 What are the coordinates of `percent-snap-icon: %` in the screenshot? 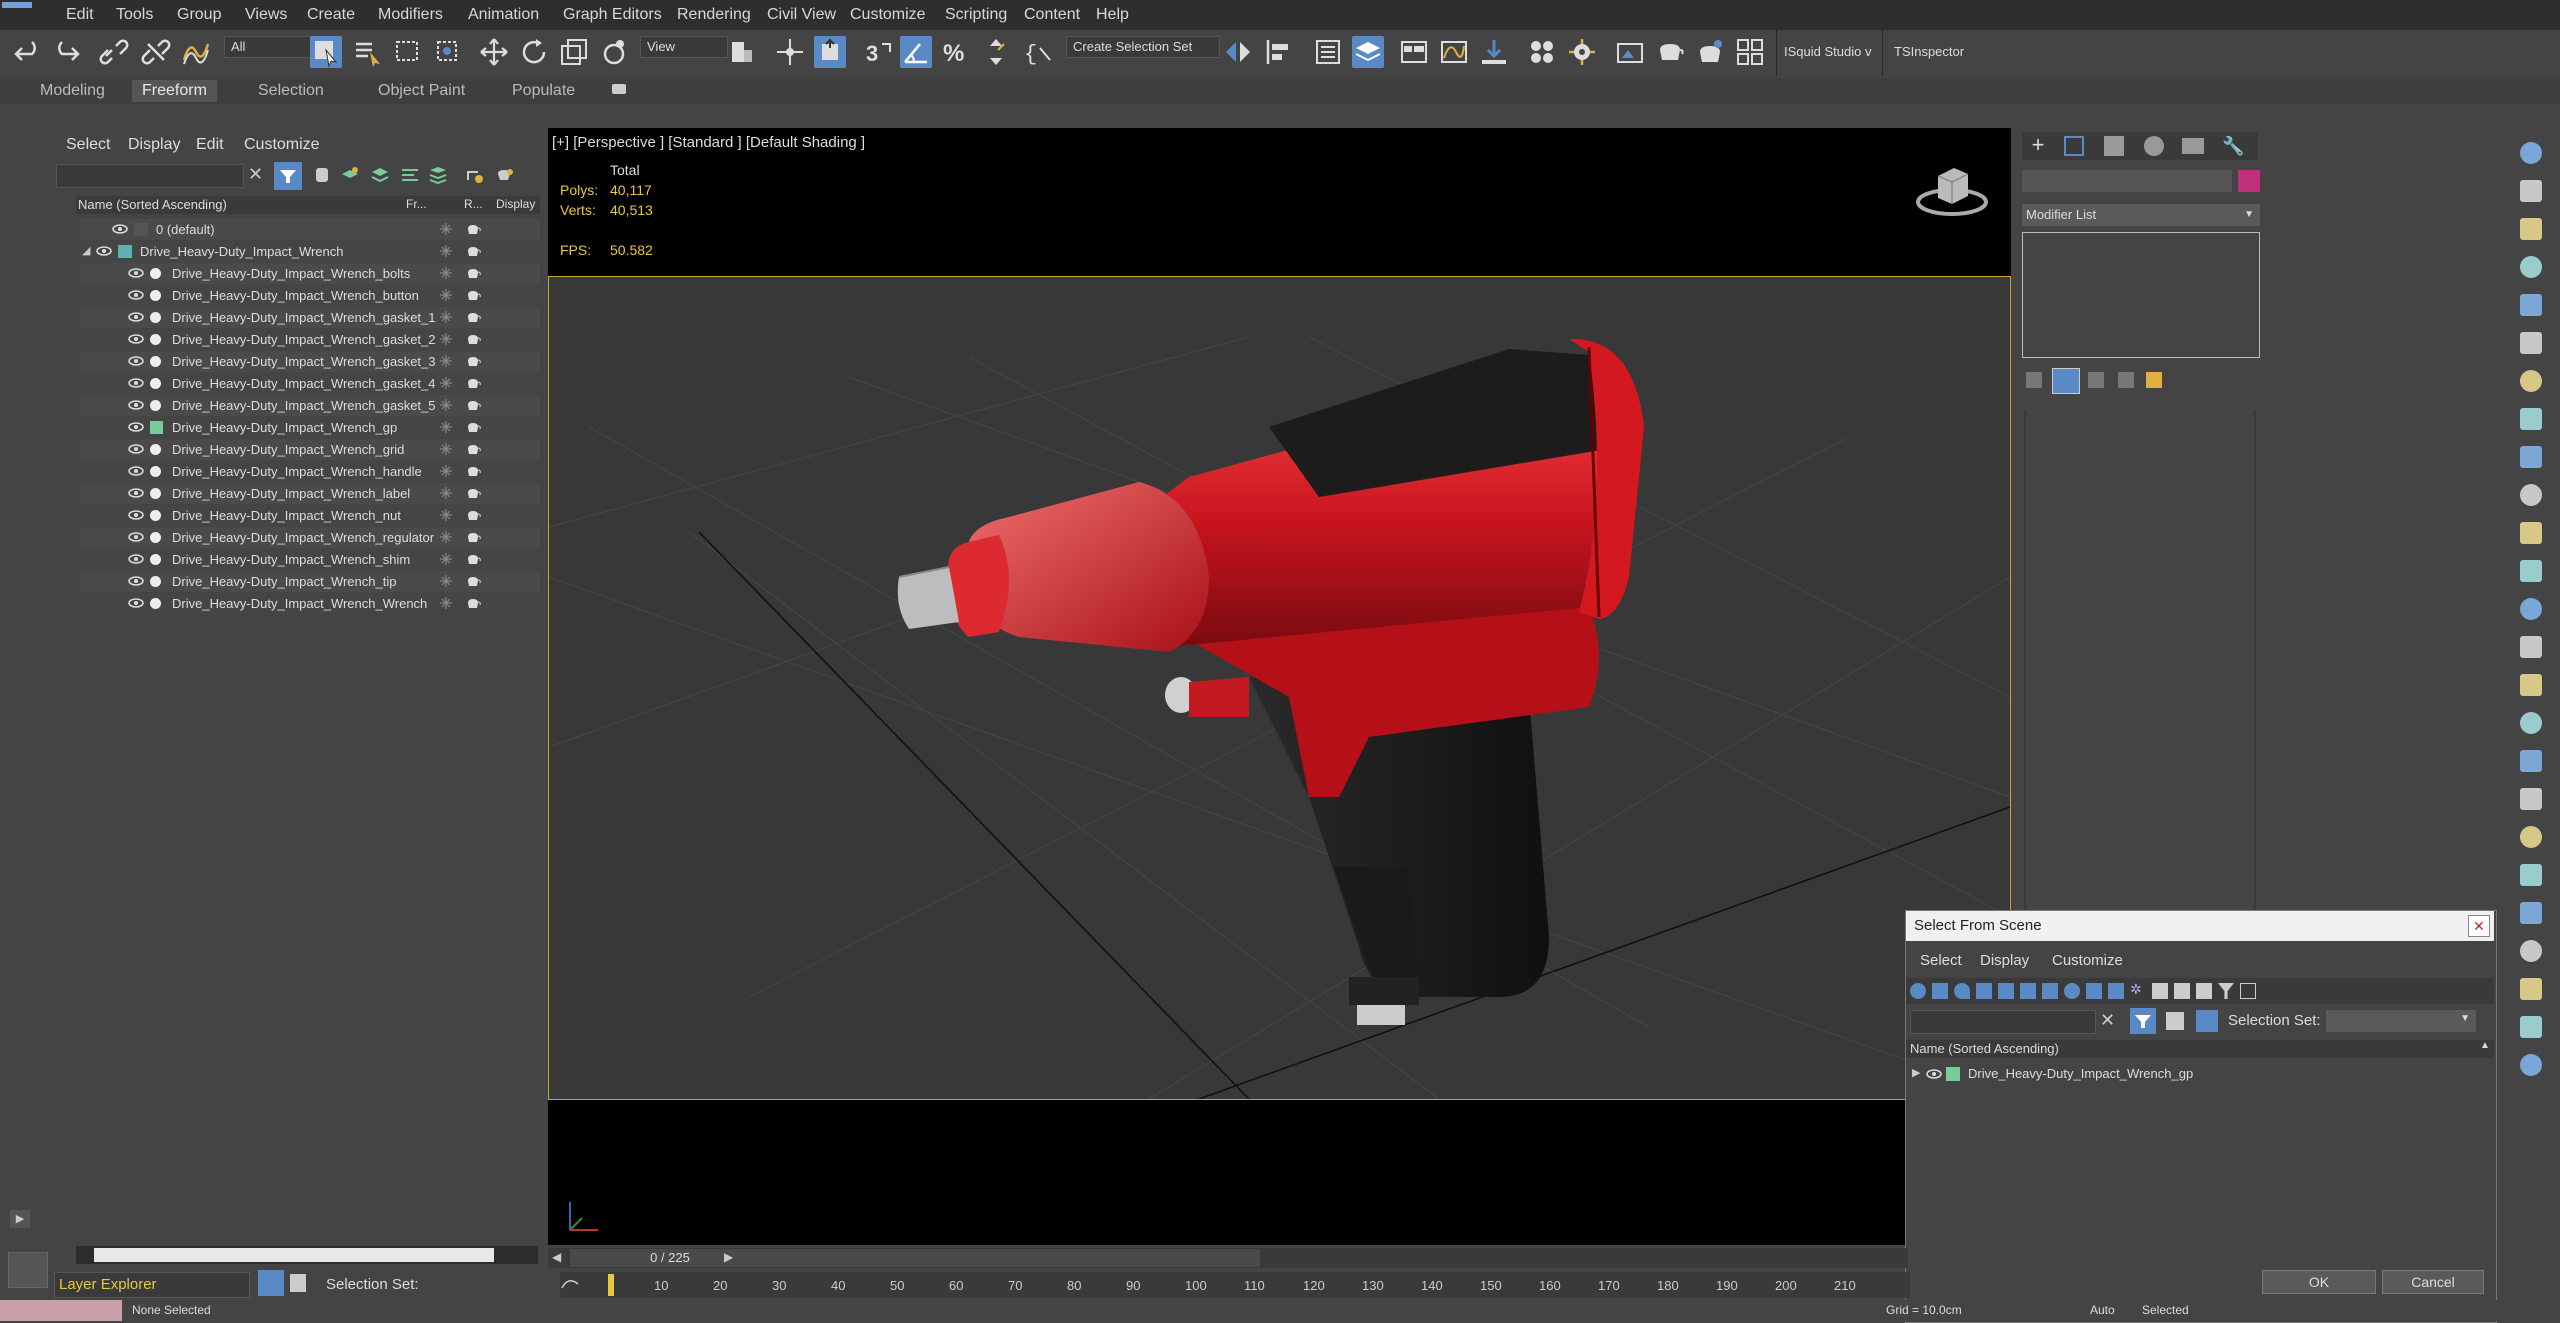 It's located at (956, 52).